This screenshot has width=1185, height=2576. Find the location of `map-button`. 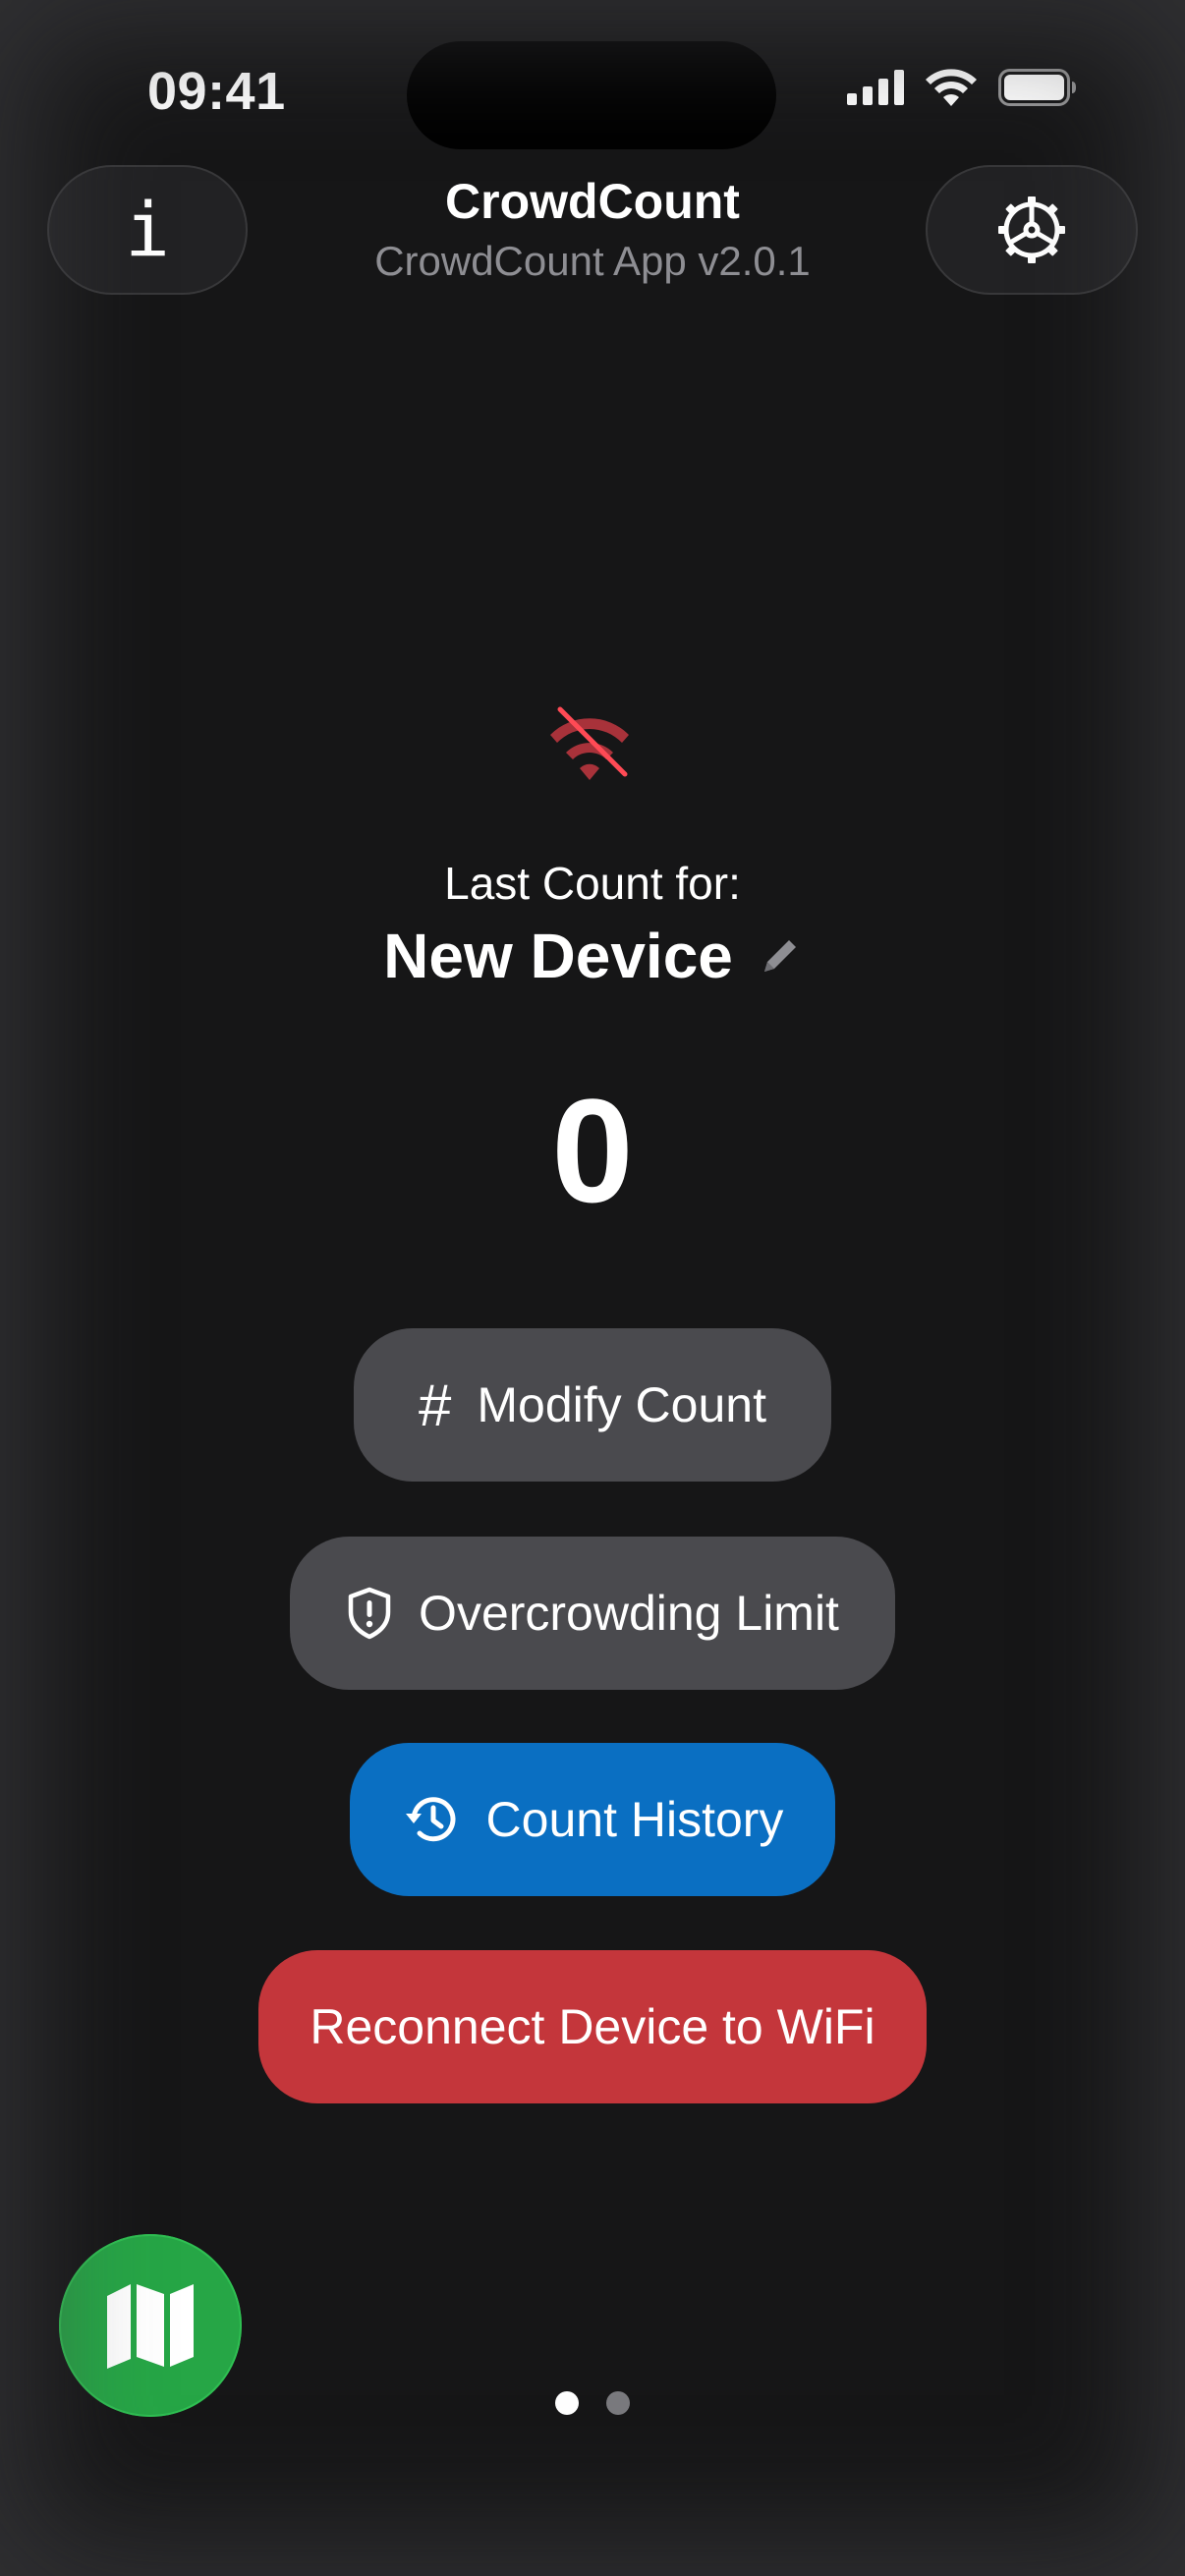

map-button is located at coordinates (151, 2325).